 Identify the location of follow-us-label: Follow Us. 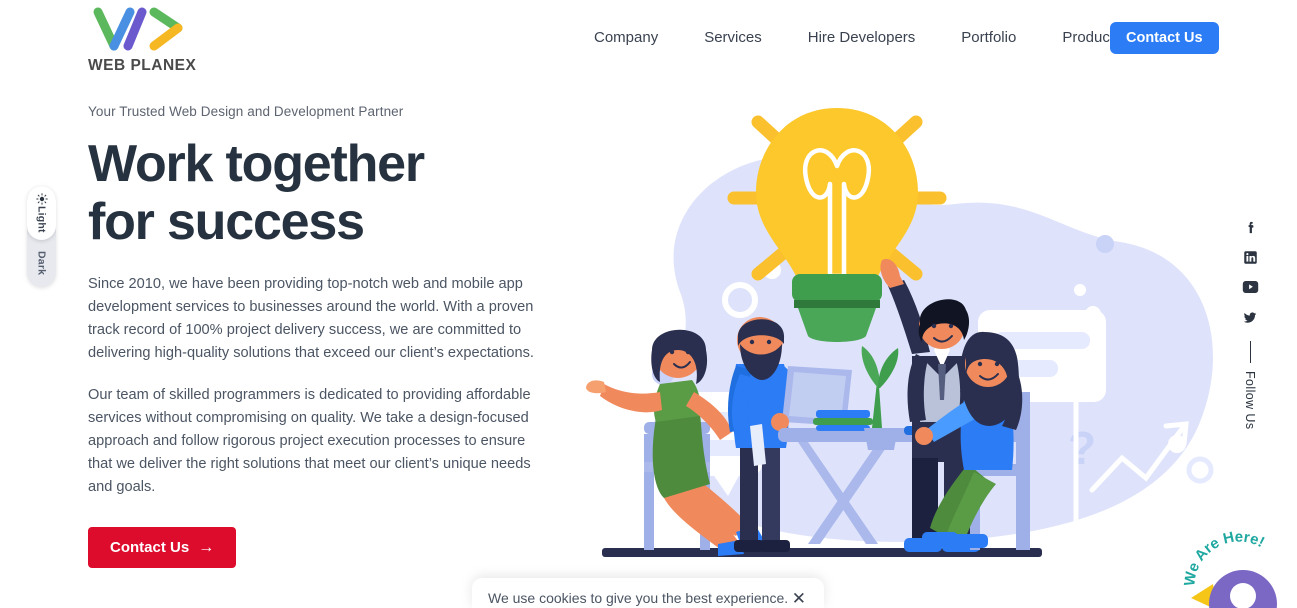
(1250, 400).